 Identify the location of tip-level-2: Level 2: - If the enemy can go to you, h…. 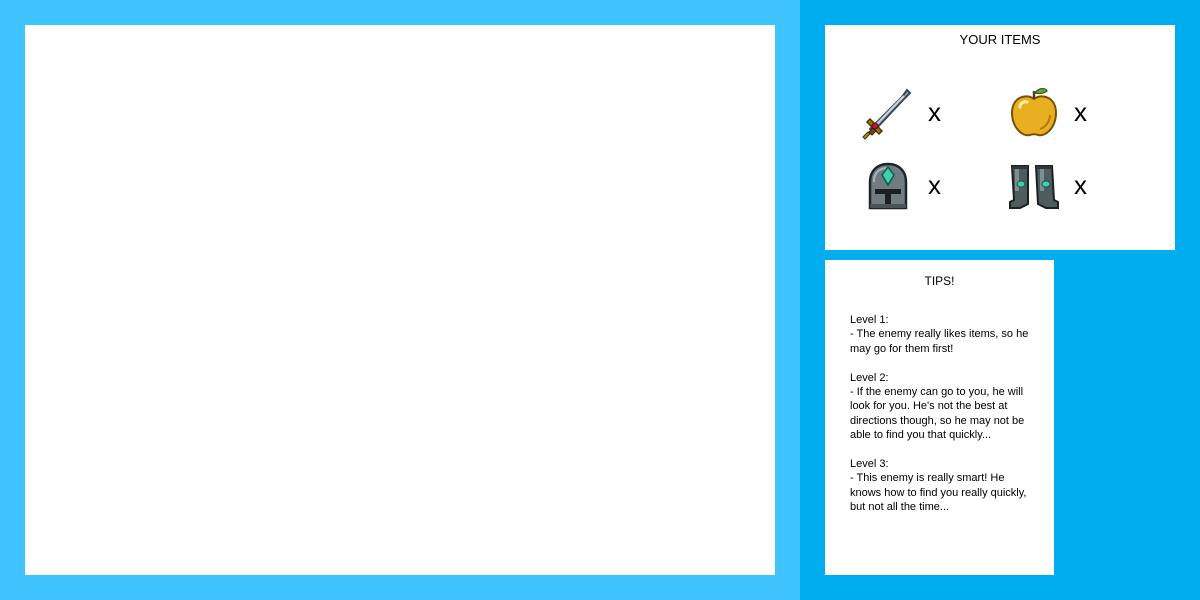
(942, 407).